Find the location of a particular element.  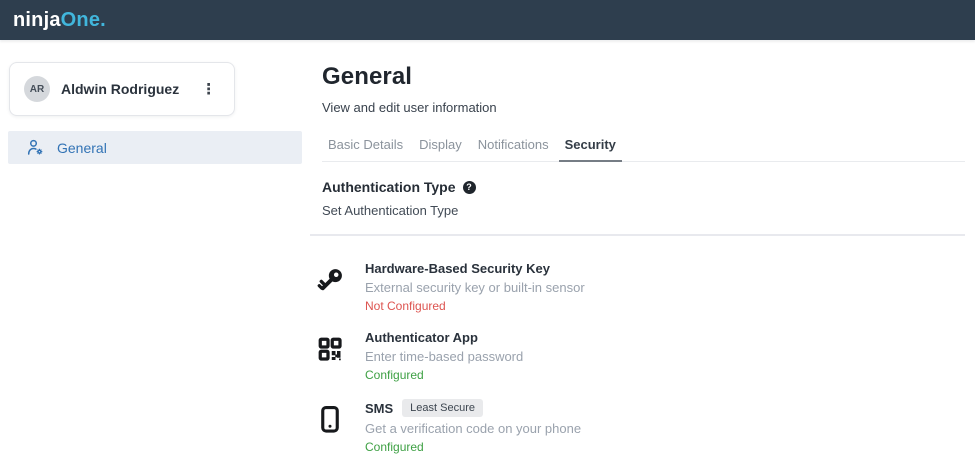

logo-text-one: One is located at coordinates (80, 19).